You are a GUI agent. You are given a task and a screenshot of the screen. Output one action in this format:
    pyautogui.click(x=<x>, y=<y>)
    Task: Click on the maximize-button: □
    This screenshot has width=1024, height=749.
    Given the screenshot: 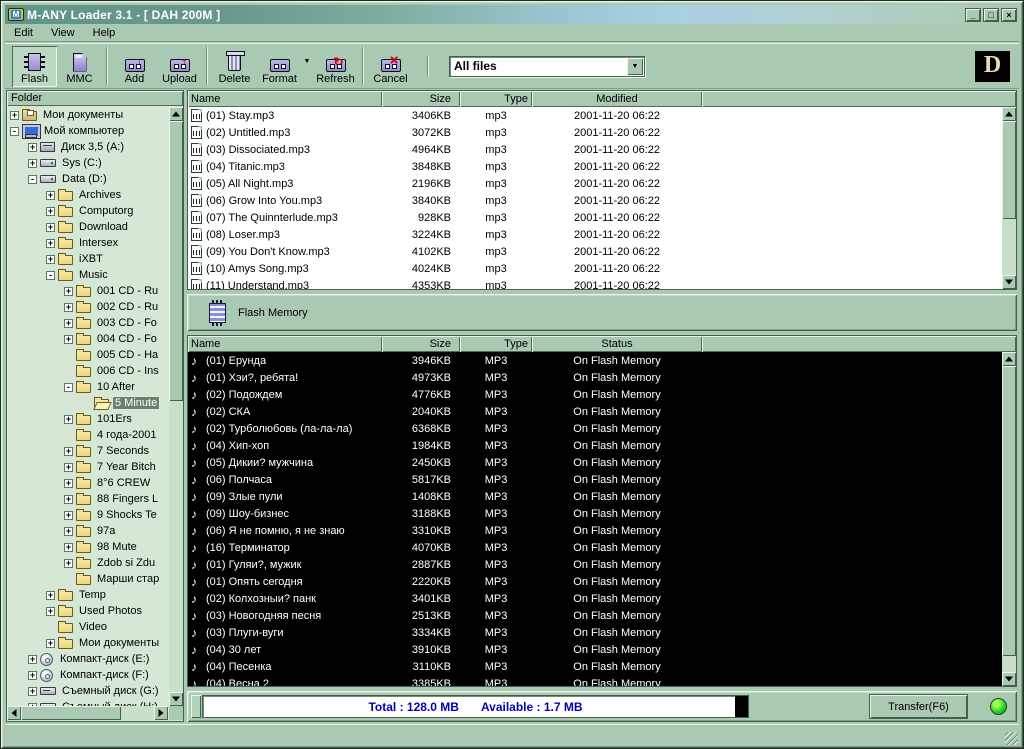 What is the action you would take?
    pyautogui.click(x=991, y=14)
    